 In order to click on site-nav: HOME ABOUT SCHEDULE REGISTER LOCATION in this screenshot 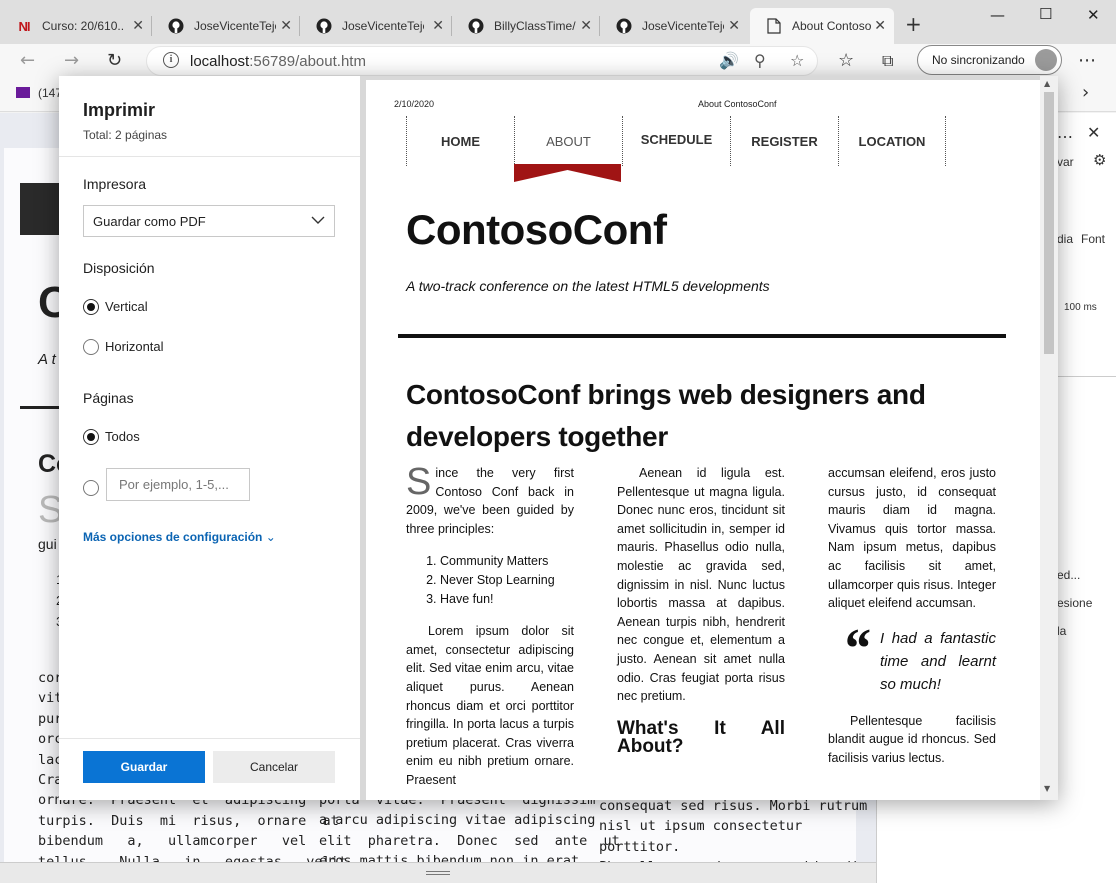, I will do `click(676, 141)`.